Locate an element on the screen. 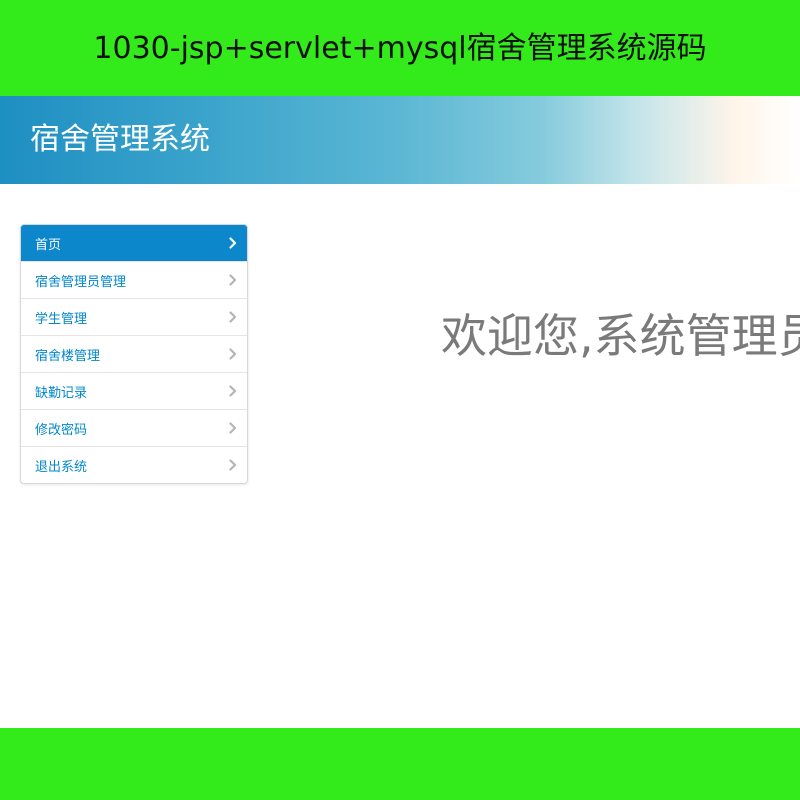 The image size is (800, 800). sidebar-item-label: 退出系统 is located at coordinates (61, 467).